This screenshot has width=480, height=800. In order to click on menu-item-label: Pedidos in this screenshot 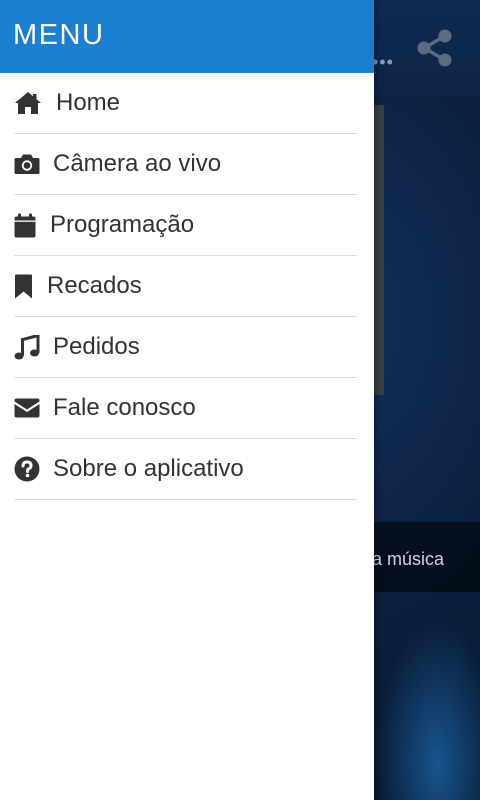, I will do `click(96, 346)`.